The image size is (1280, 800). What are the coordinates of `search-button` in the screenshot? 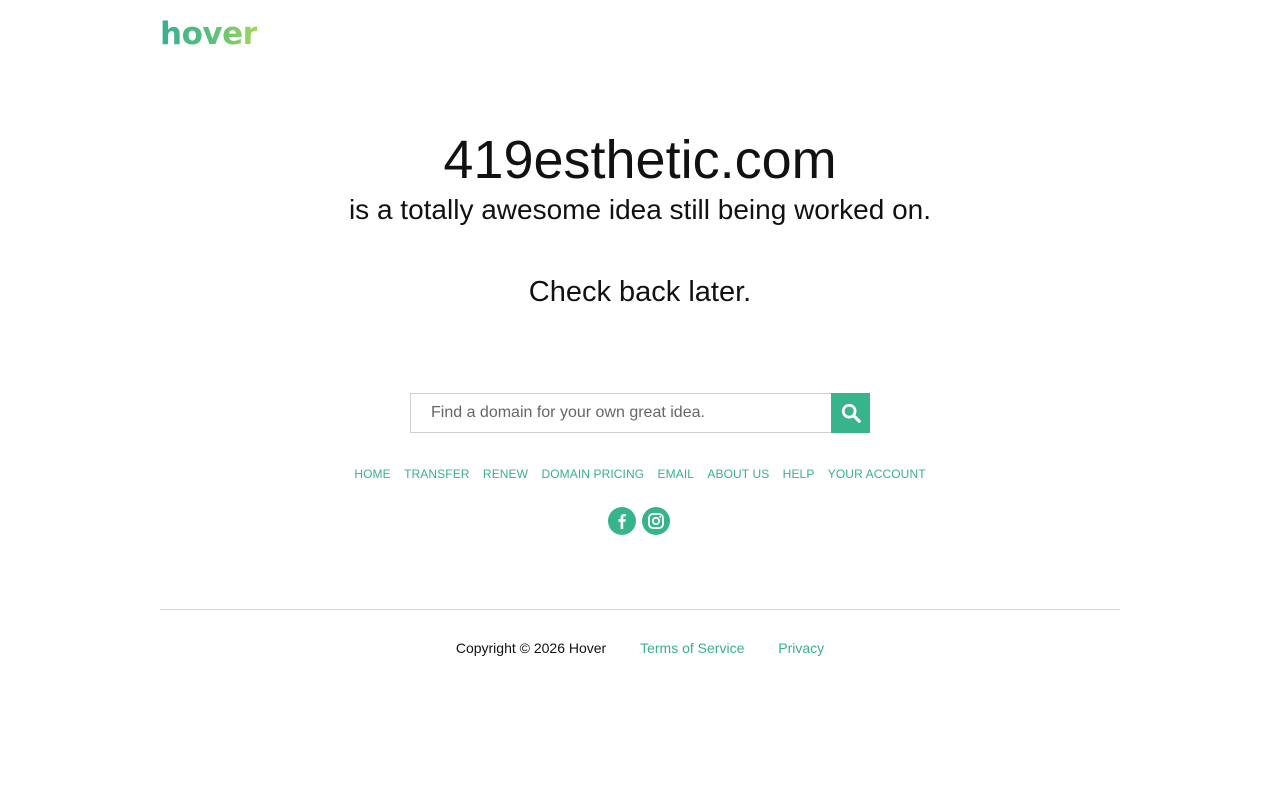 It's located at (850, 413).